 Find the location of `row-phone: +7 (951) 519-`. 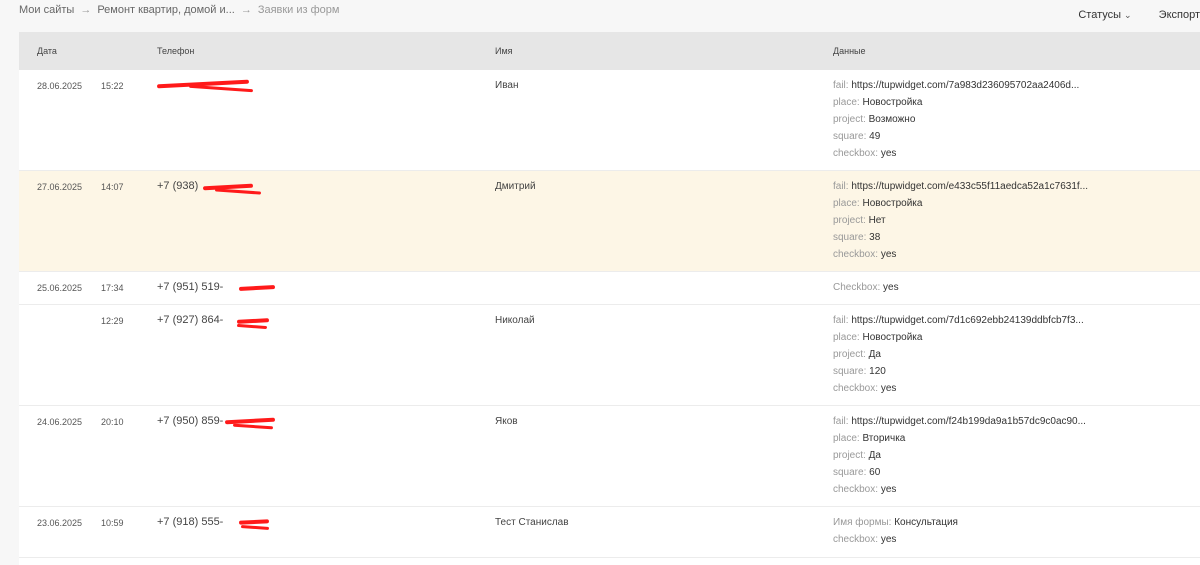

row-phone: +7 (951) 519- is located at coordinates (190, 287).